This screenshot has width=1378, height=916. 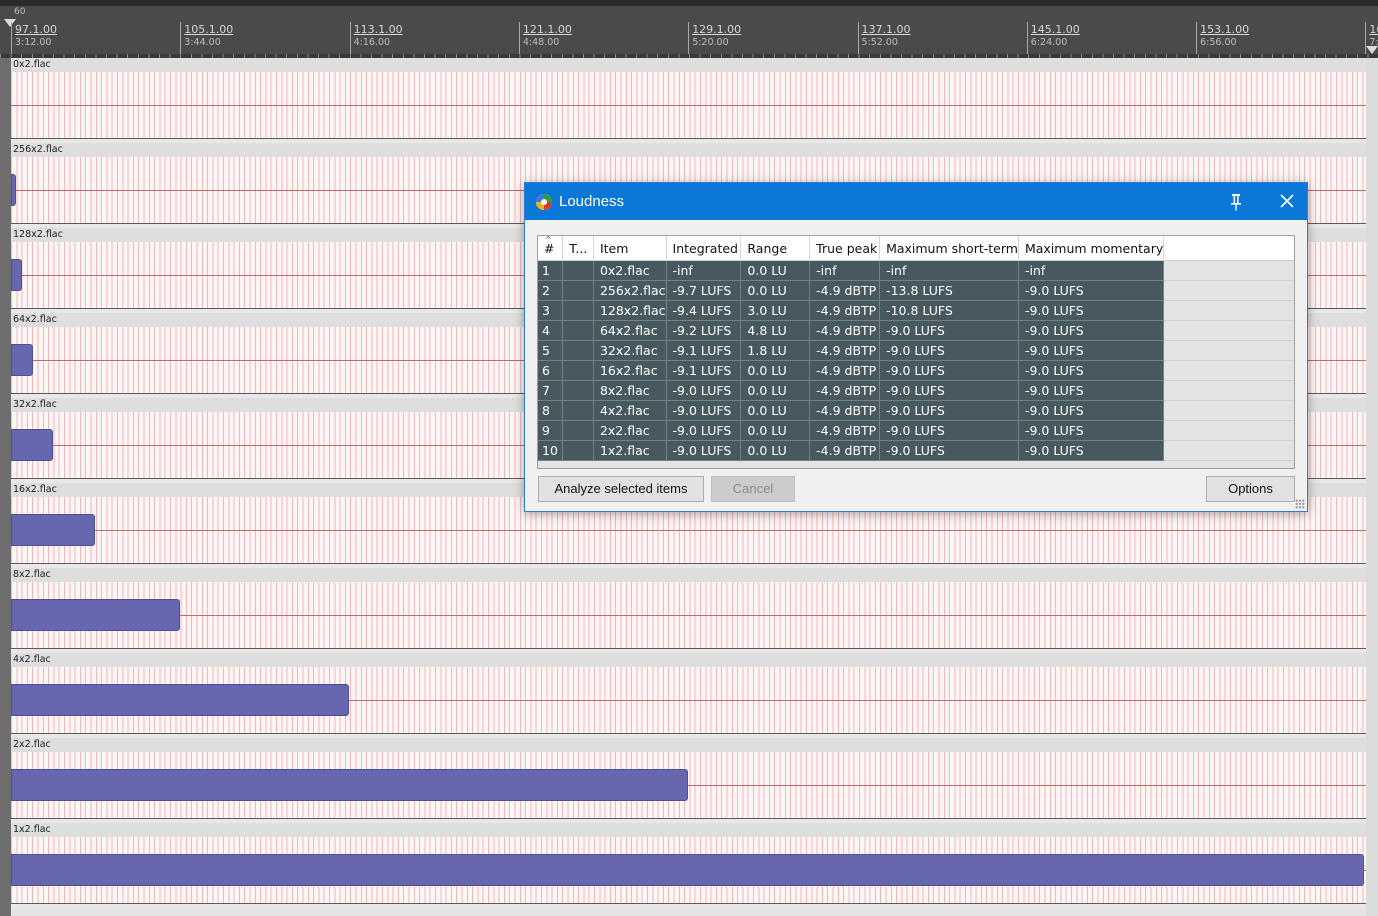 I want to click on item-name-bar: 8x2.flac, so click(x=688, y=575).